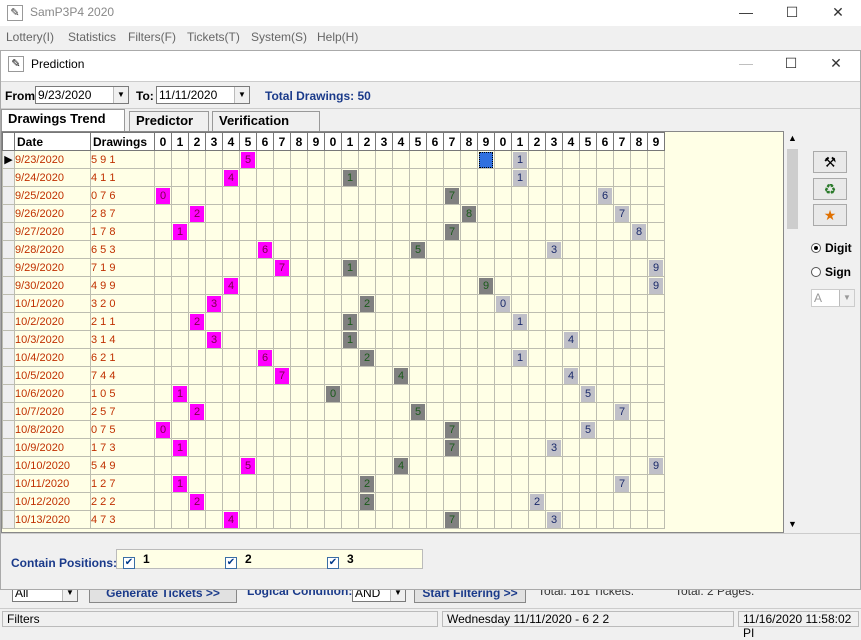  Describe the element at coordinates (838, 13) in the screenshot. I see `close-button: ✕` at that location.